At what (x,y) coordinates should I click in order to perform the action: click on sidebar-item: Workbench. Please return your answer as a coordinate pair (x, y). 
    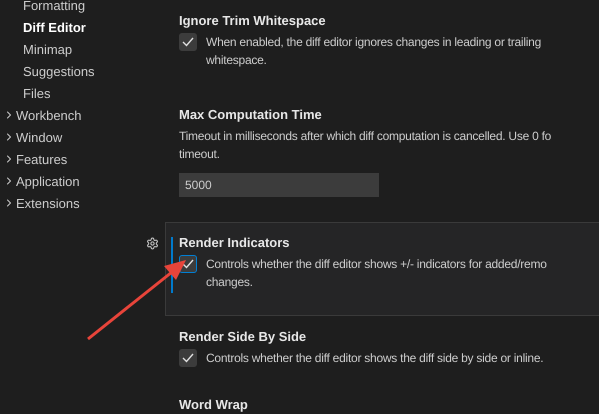
    Looking at the image, I should click on (82, 115).